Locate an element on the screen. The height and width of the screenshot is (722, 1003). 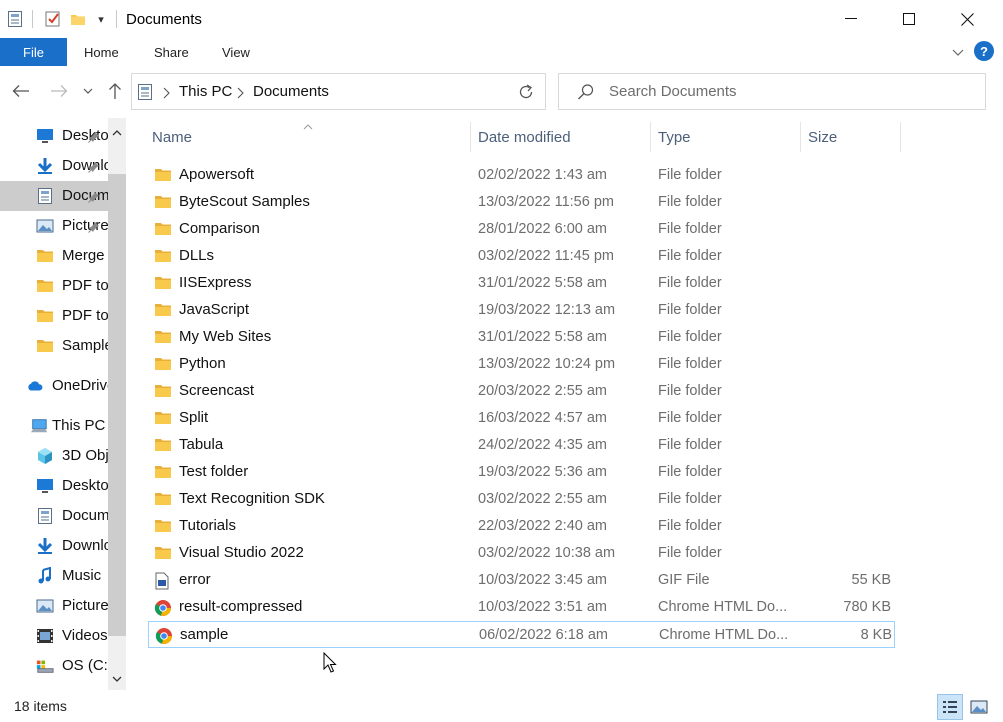
help-button: ? is located at coordinates (984, 51).